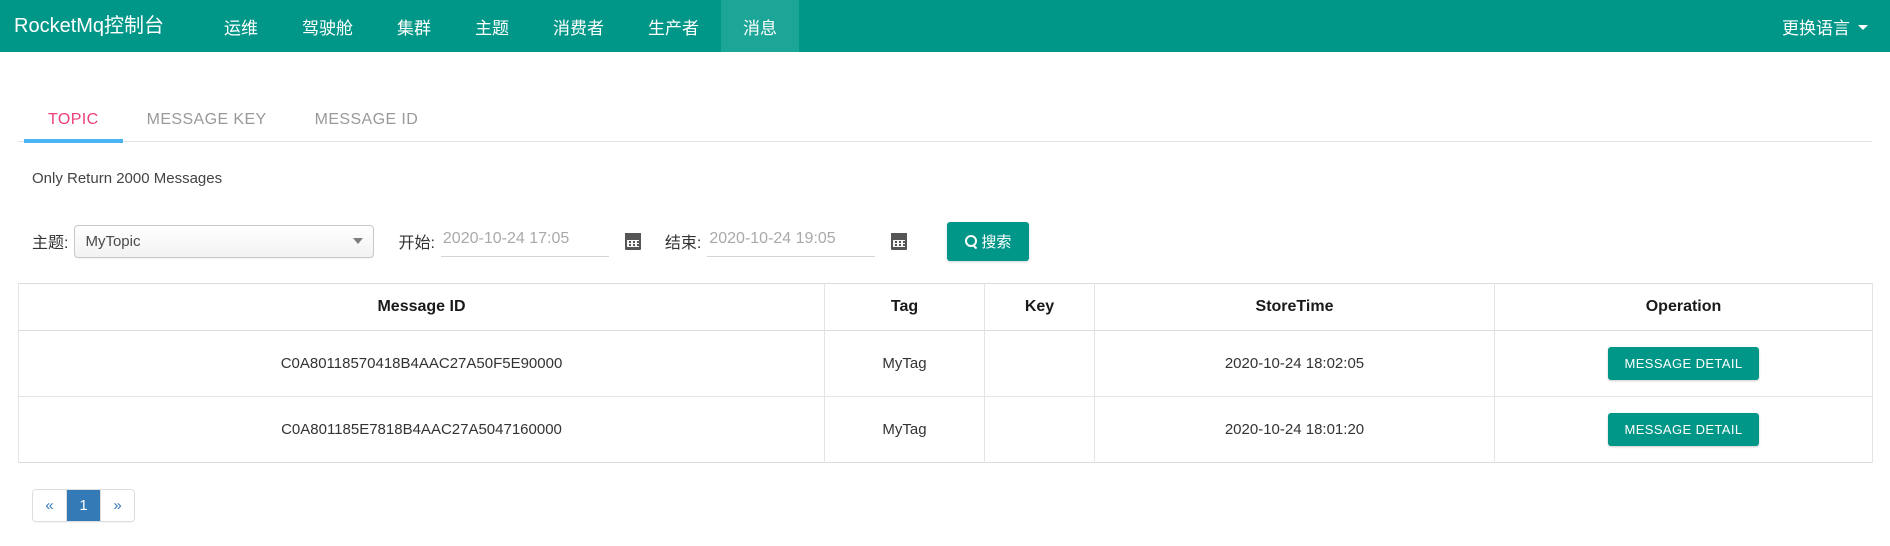 The width and height of the screenshot is (1890, 546). What do you see at coordinates (1294, 307) in the screenshot?
I see `column-header-storetime: StoreTime` at bounding box center [1294, 307].